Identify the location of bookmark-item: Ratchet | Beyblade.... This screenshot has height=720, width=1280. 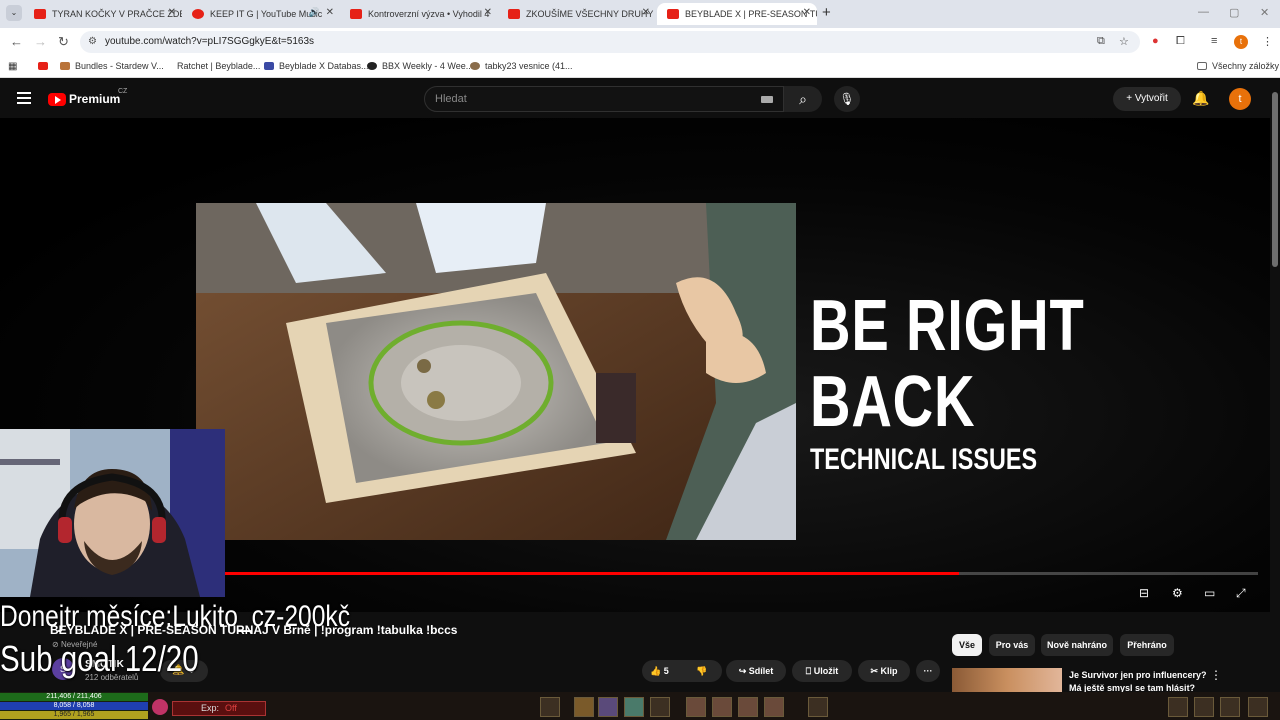
(218, 66).